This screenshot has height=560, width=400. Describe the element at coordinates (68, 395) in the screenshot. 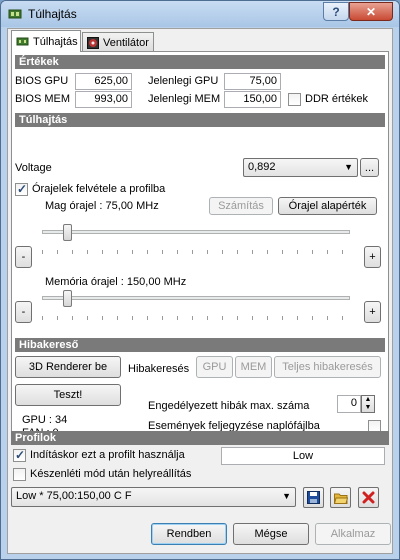

I see `test-button: Teszt!` at that location.